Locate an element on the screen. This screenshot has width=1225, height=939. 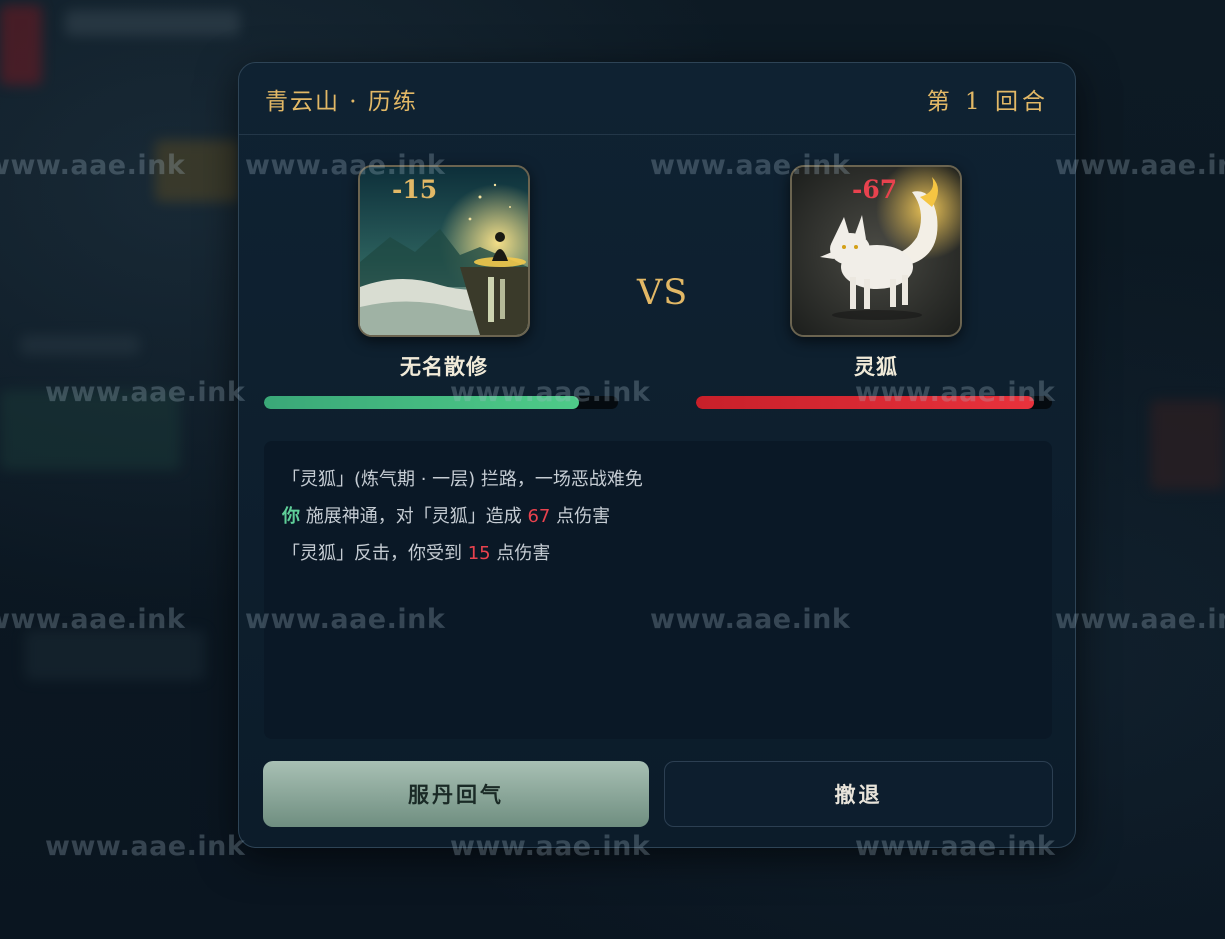
log-text: 施展神通，对「灵狐」造成 is located at coordinates (414, 516).